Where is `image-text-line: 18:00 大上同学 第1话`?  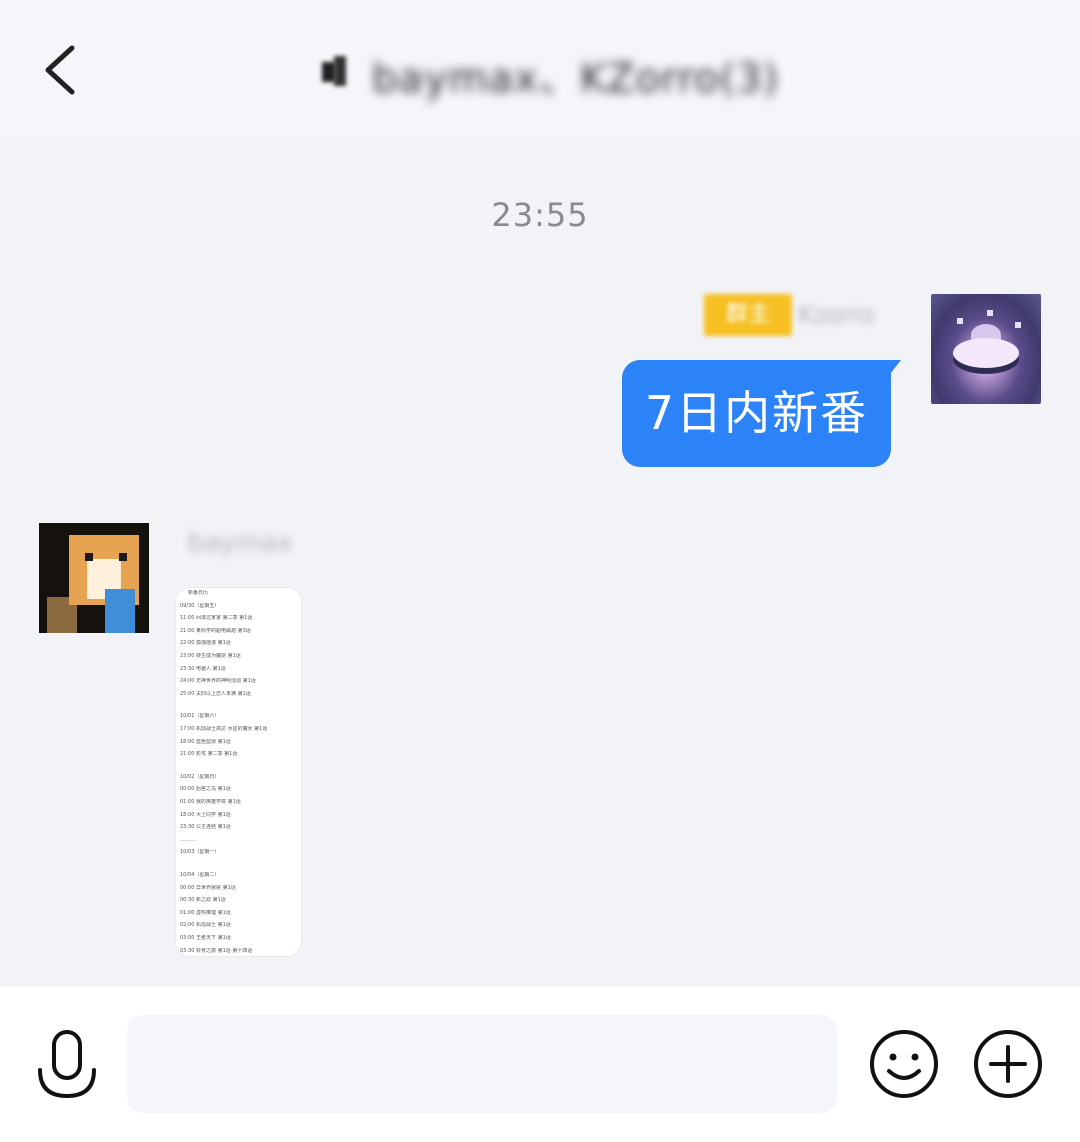
image-text-line: 18:00 大上同学 第1话 is located at coordinates (205, 814).